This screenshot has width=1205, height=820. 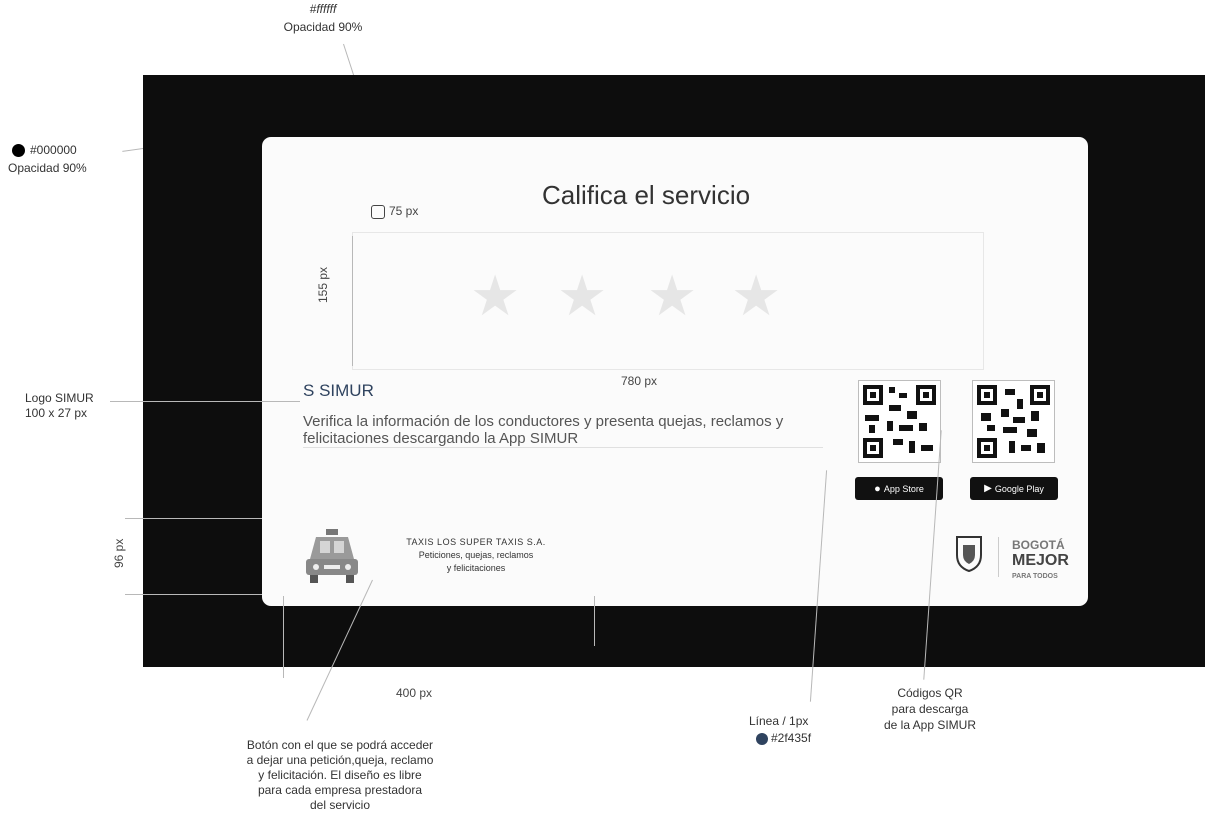 I want to click on logo-pointer-line, so click(x=205, y=401).